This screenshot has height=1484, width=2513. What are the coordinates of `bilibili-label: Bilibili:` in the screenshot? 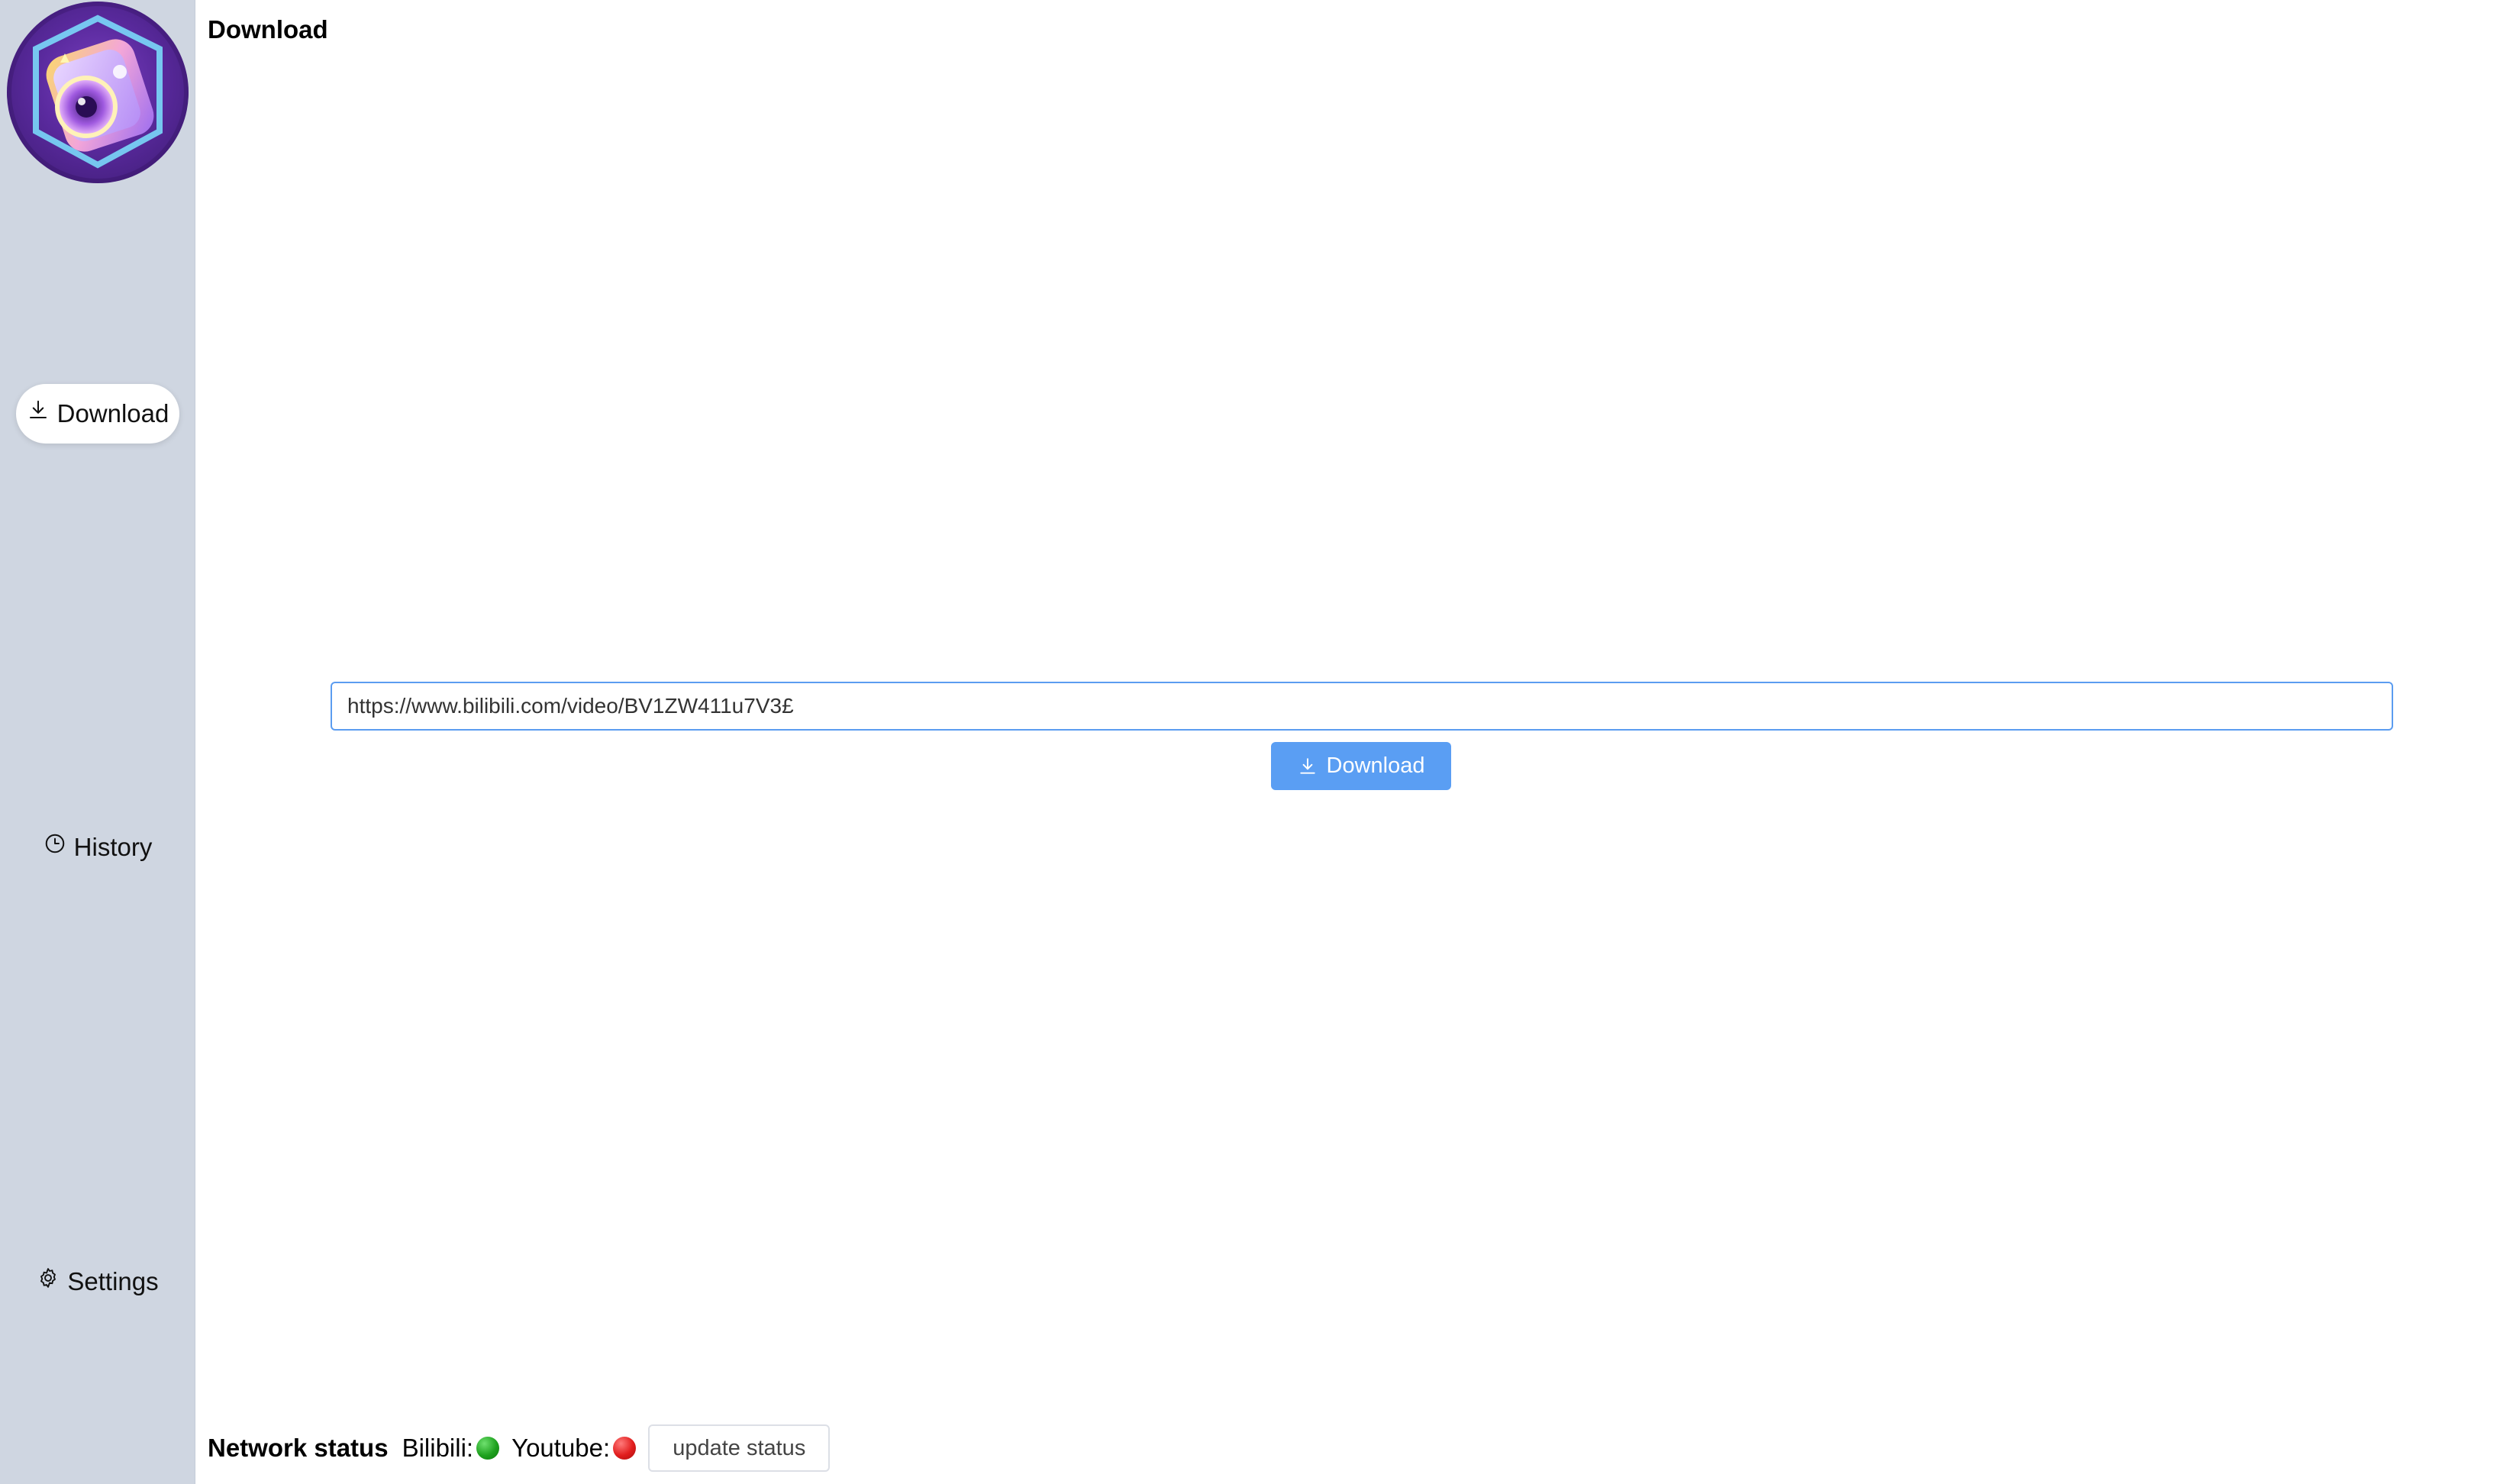 It's located at (438, 1448).